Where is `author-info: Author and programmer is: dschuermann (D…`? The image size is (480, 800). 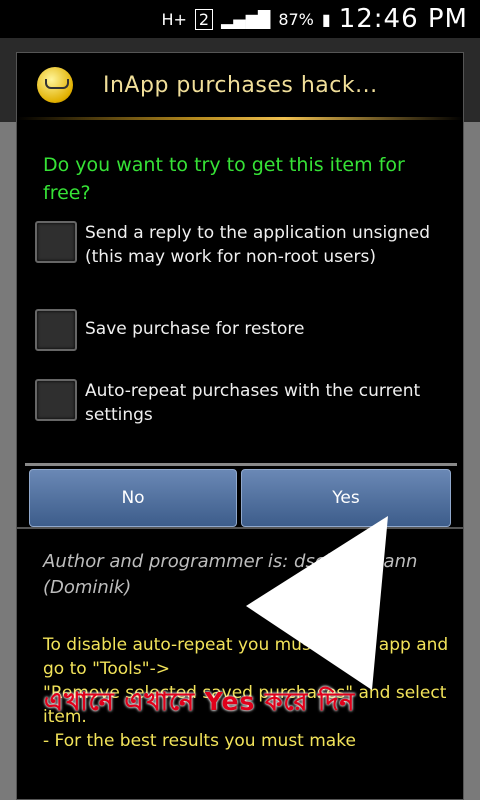
author-info: Author and programmer is: dschuermann (D… is located at coordinates (230, 574).